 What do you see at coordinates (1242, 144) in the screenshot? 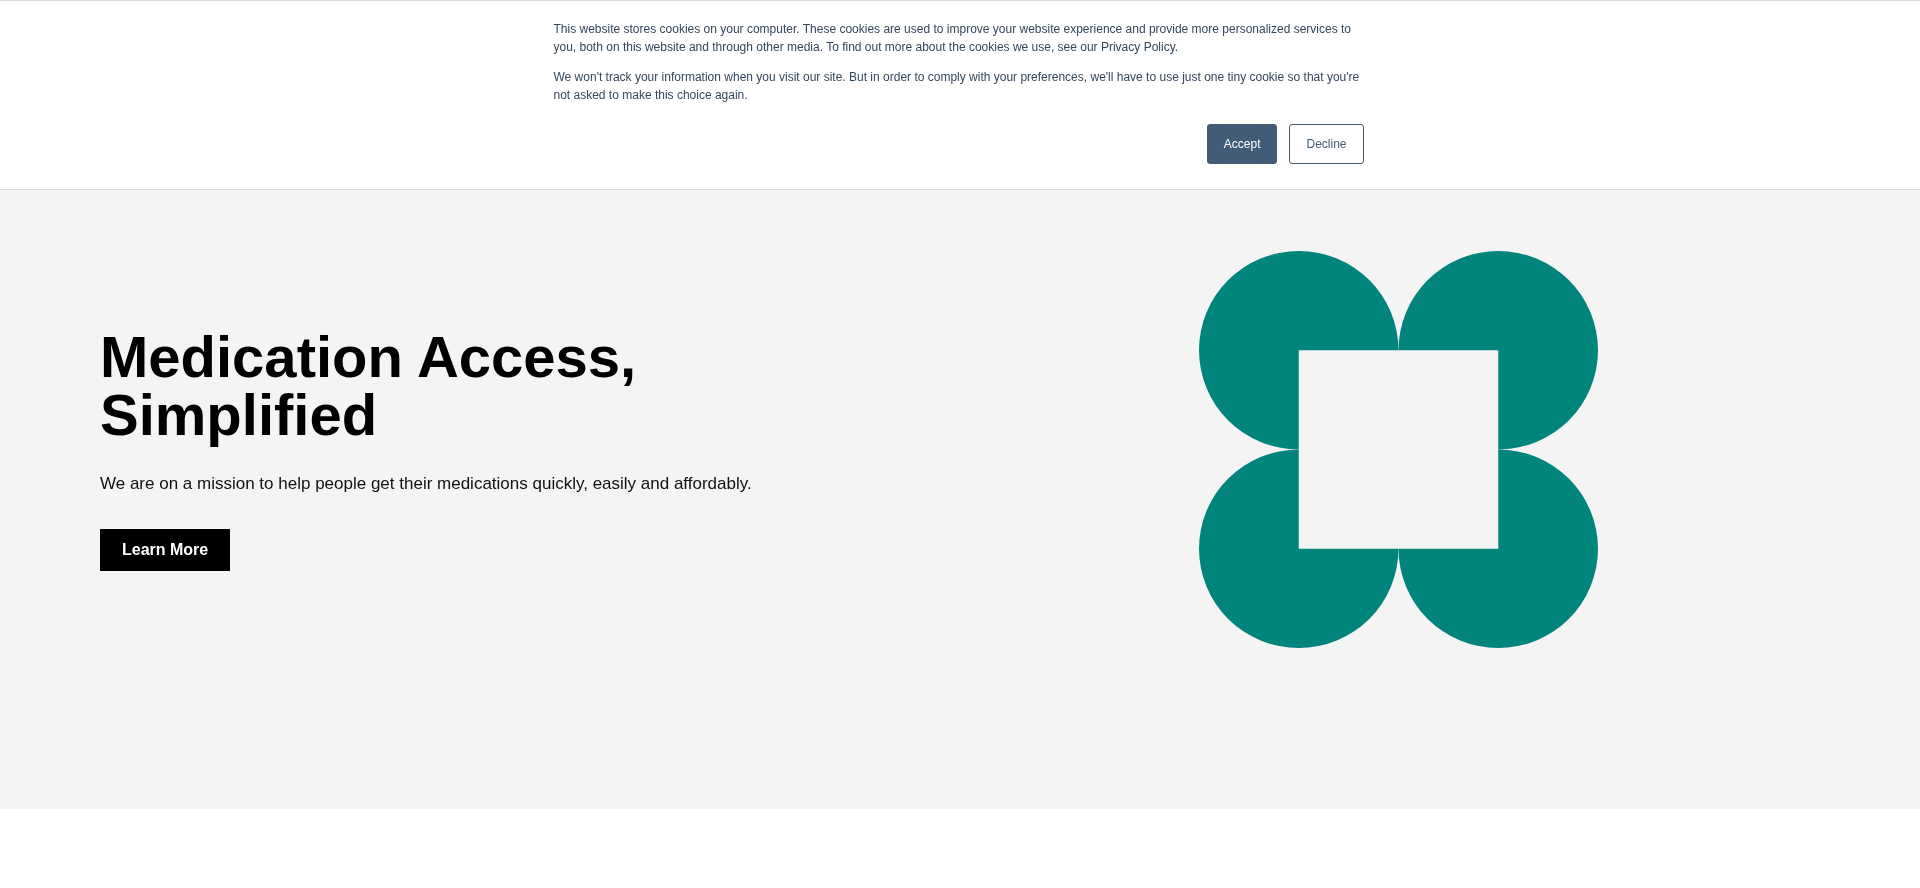
I see `accept-button: Accept` at bounding box center [1242, 144].